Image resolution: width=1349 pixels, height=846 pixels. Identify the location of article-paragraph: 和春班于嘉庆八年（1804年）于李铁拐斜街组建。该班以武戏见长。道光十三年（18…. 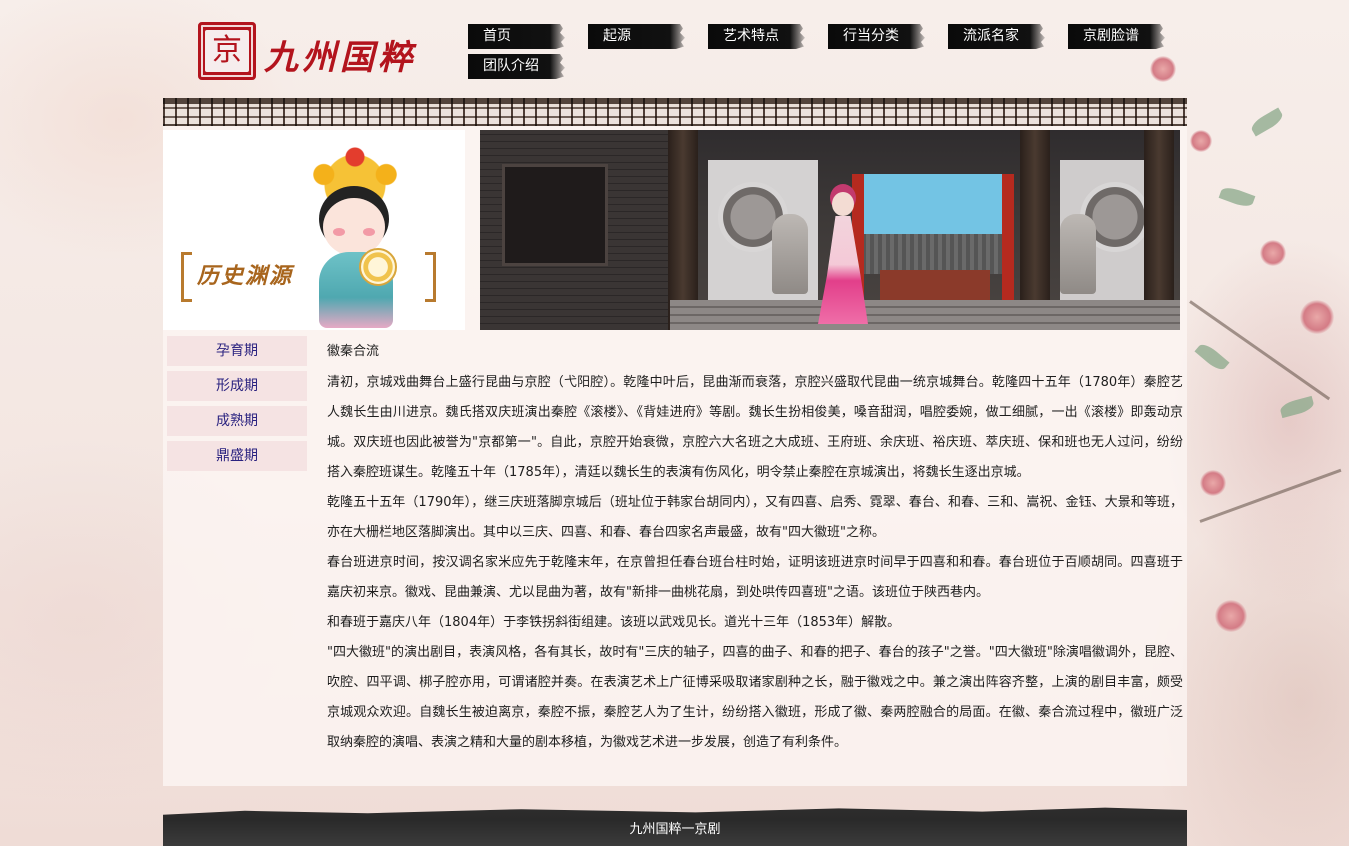
(614, 622).